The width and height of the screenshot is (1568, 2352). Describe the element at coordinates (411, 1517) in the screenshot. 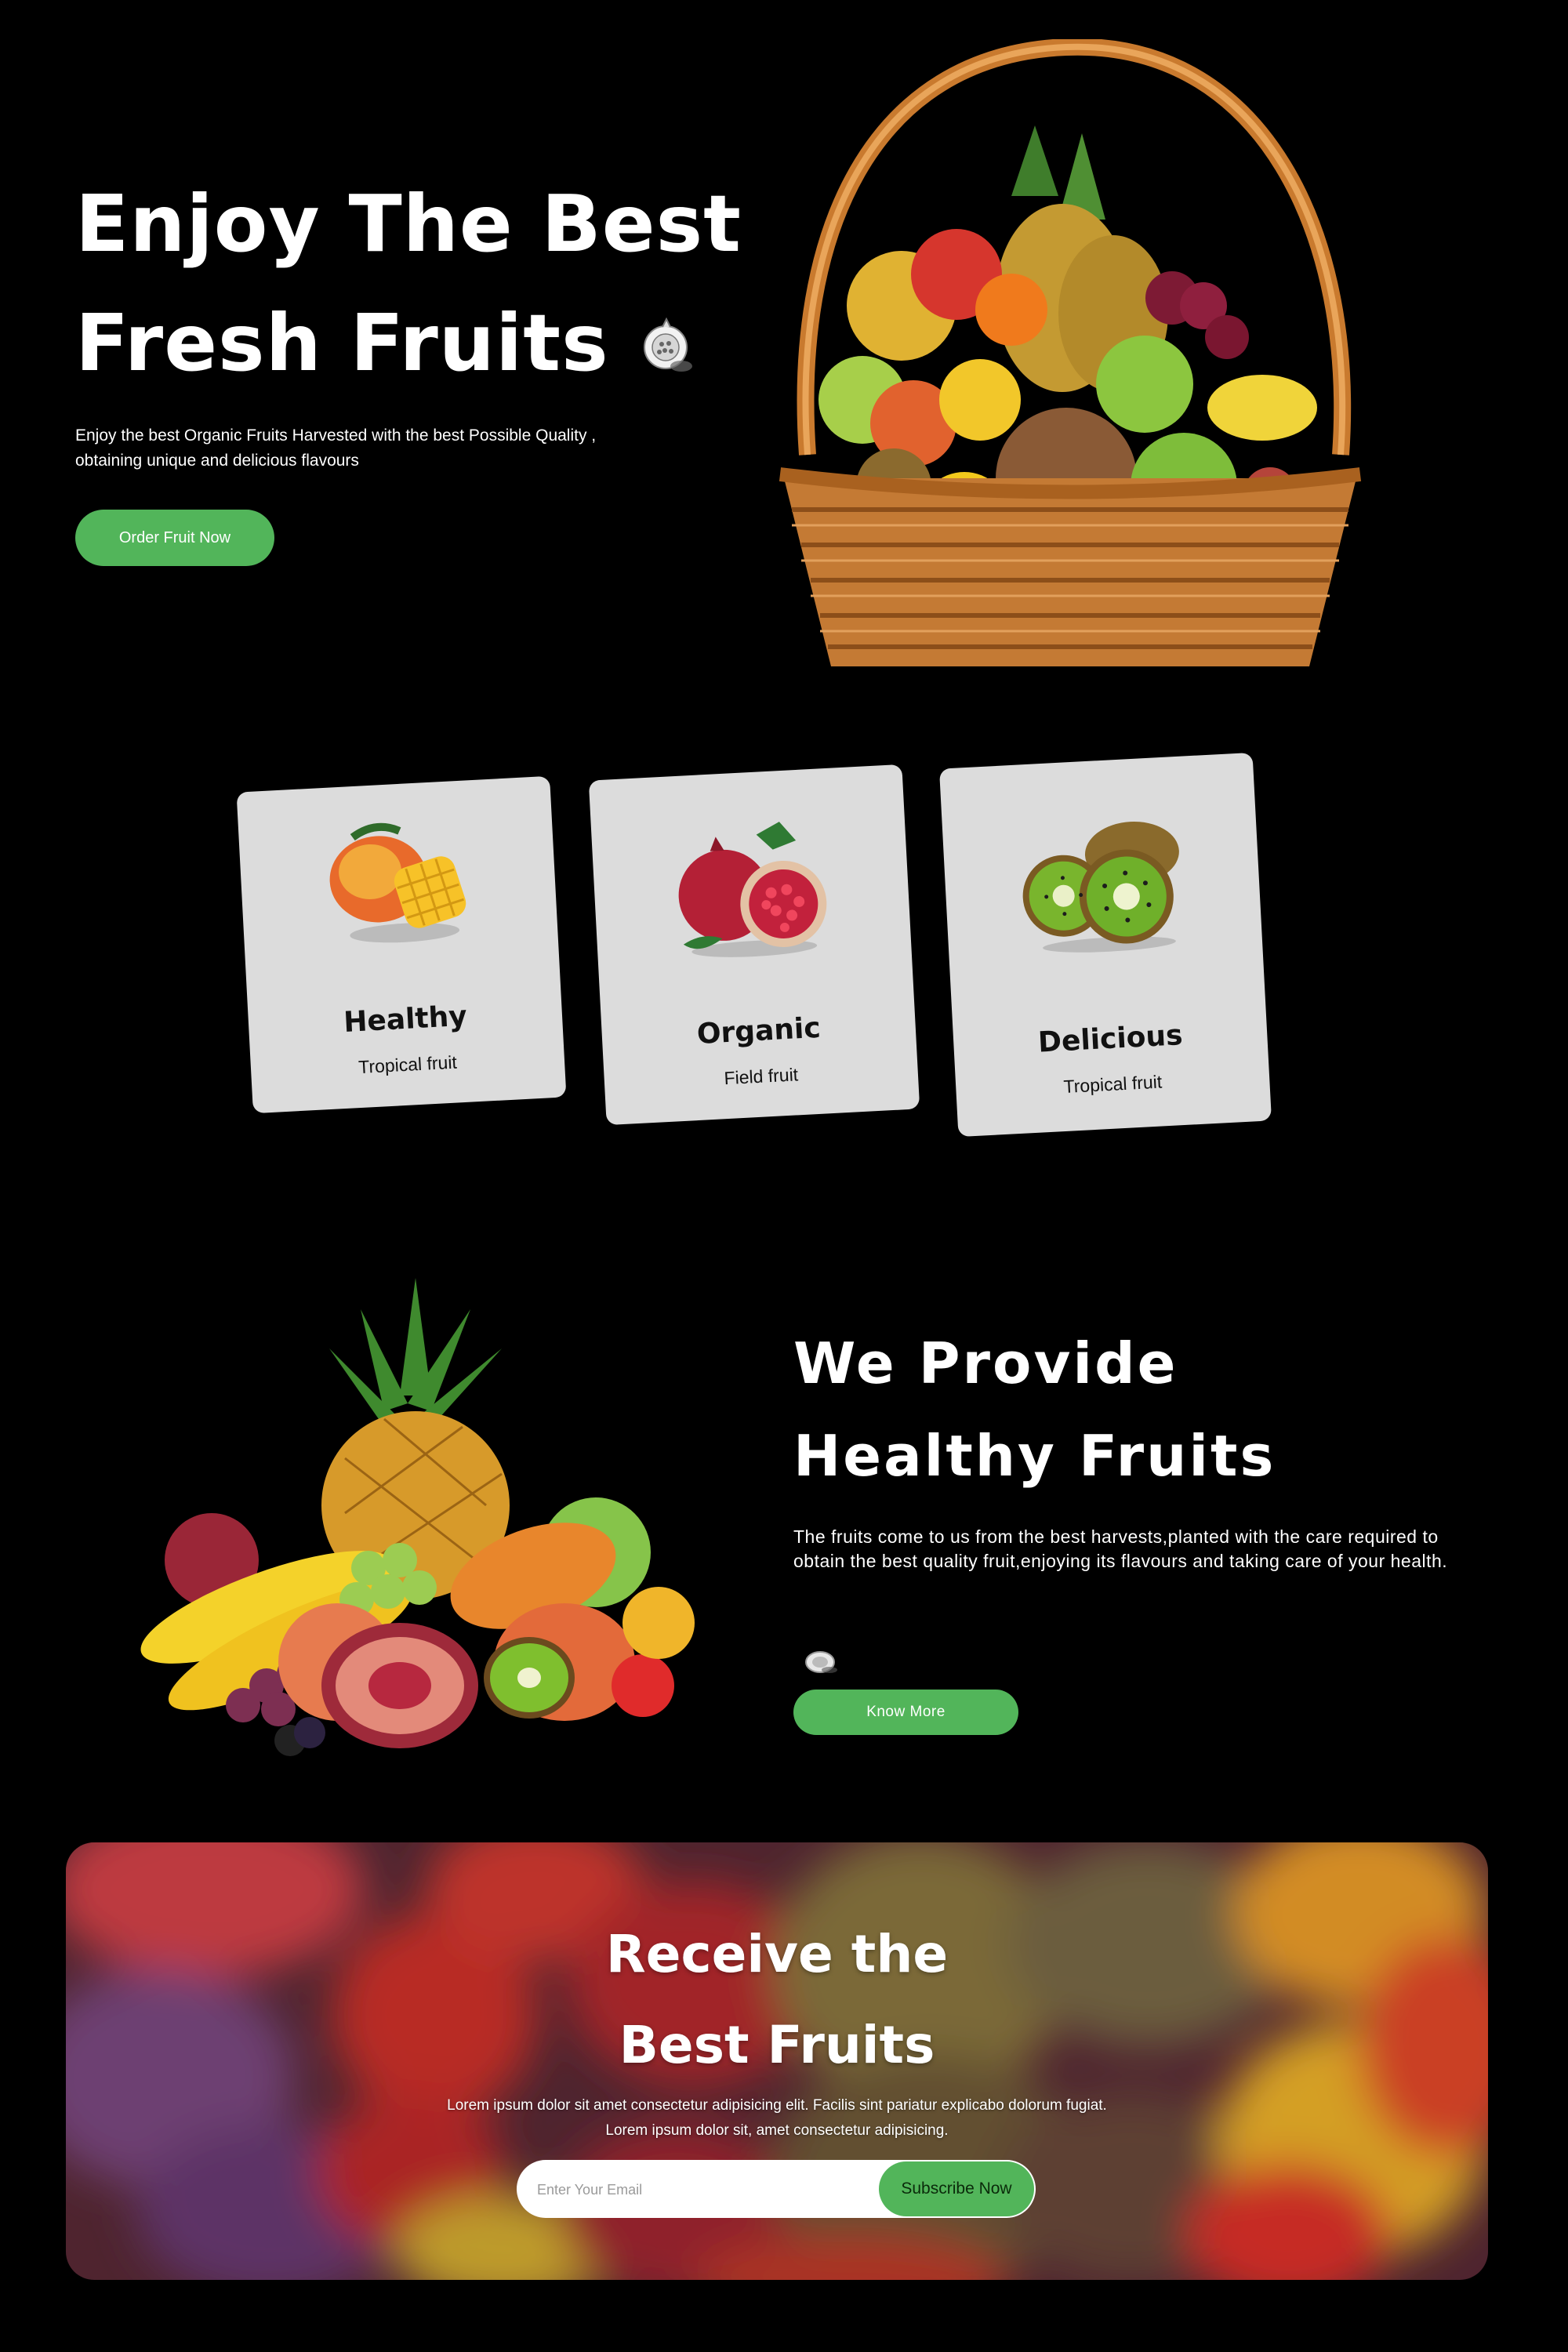

I see `fruit-pile-image` at that location.